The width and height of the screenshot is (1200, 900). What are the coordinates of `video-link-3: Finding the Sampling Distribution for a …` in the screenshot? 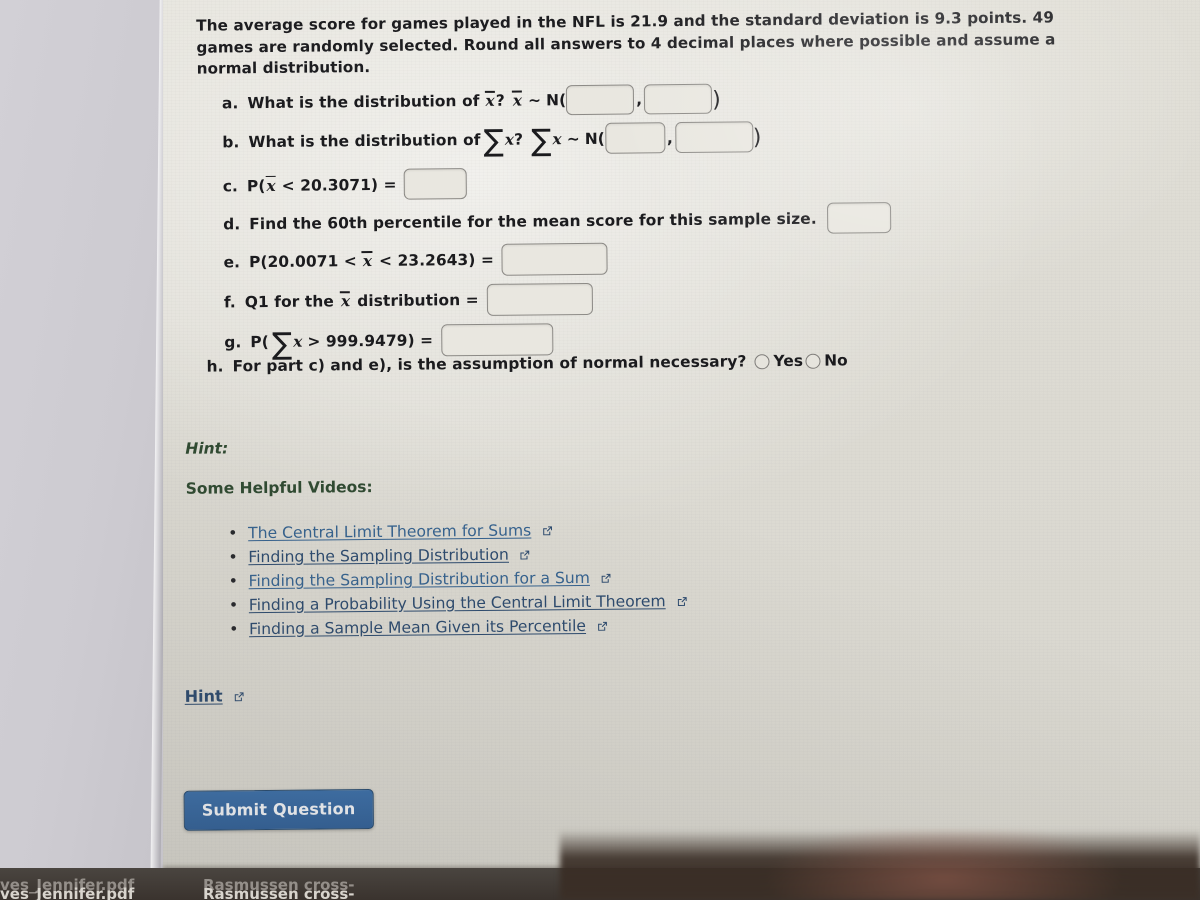 It's located at (418, 579).